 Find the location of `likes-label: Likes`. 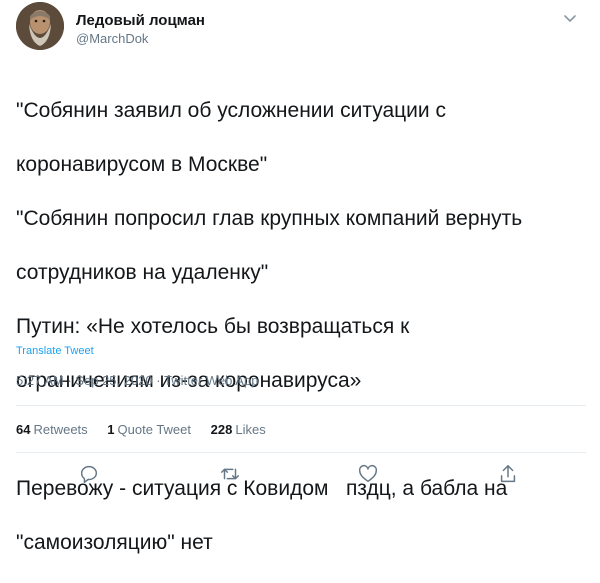

likes-label: Likes is located at coordinates (250, 429).